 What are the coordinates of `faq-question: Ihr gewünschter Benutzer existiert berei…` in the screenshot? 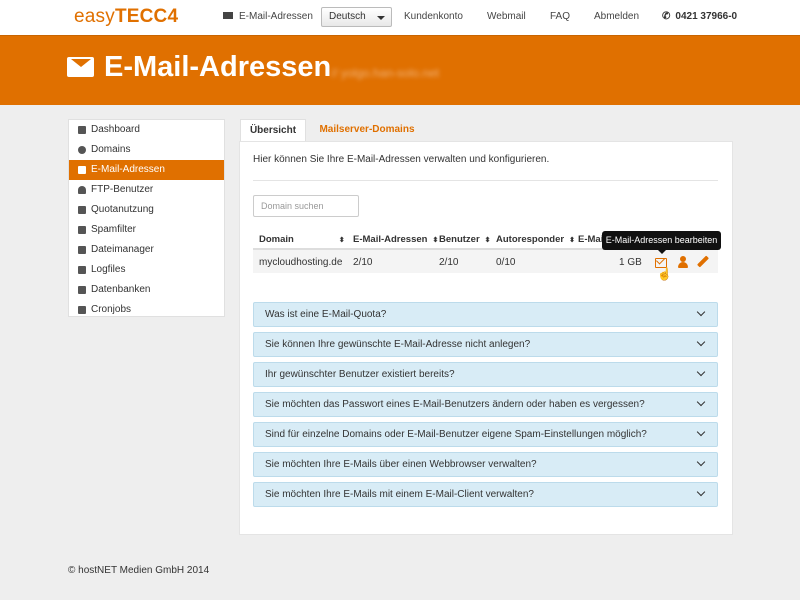 It's located at (360, 374).